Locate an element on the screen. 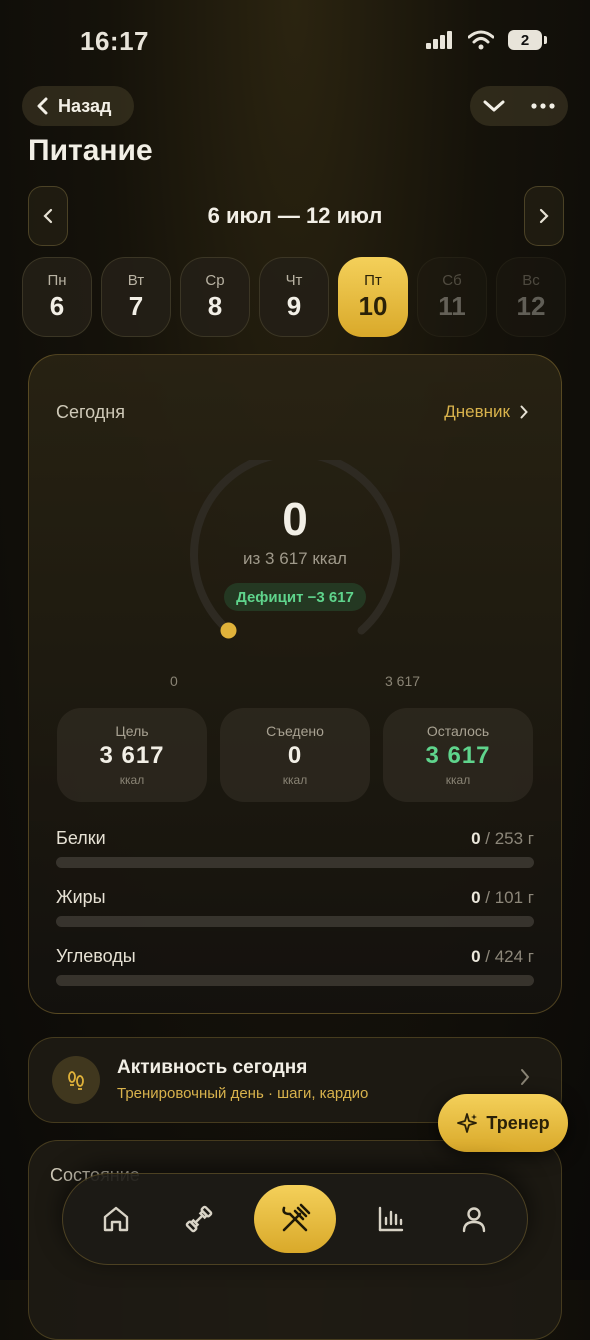  fork-knife-icon is located at coordinates (296, 1217).